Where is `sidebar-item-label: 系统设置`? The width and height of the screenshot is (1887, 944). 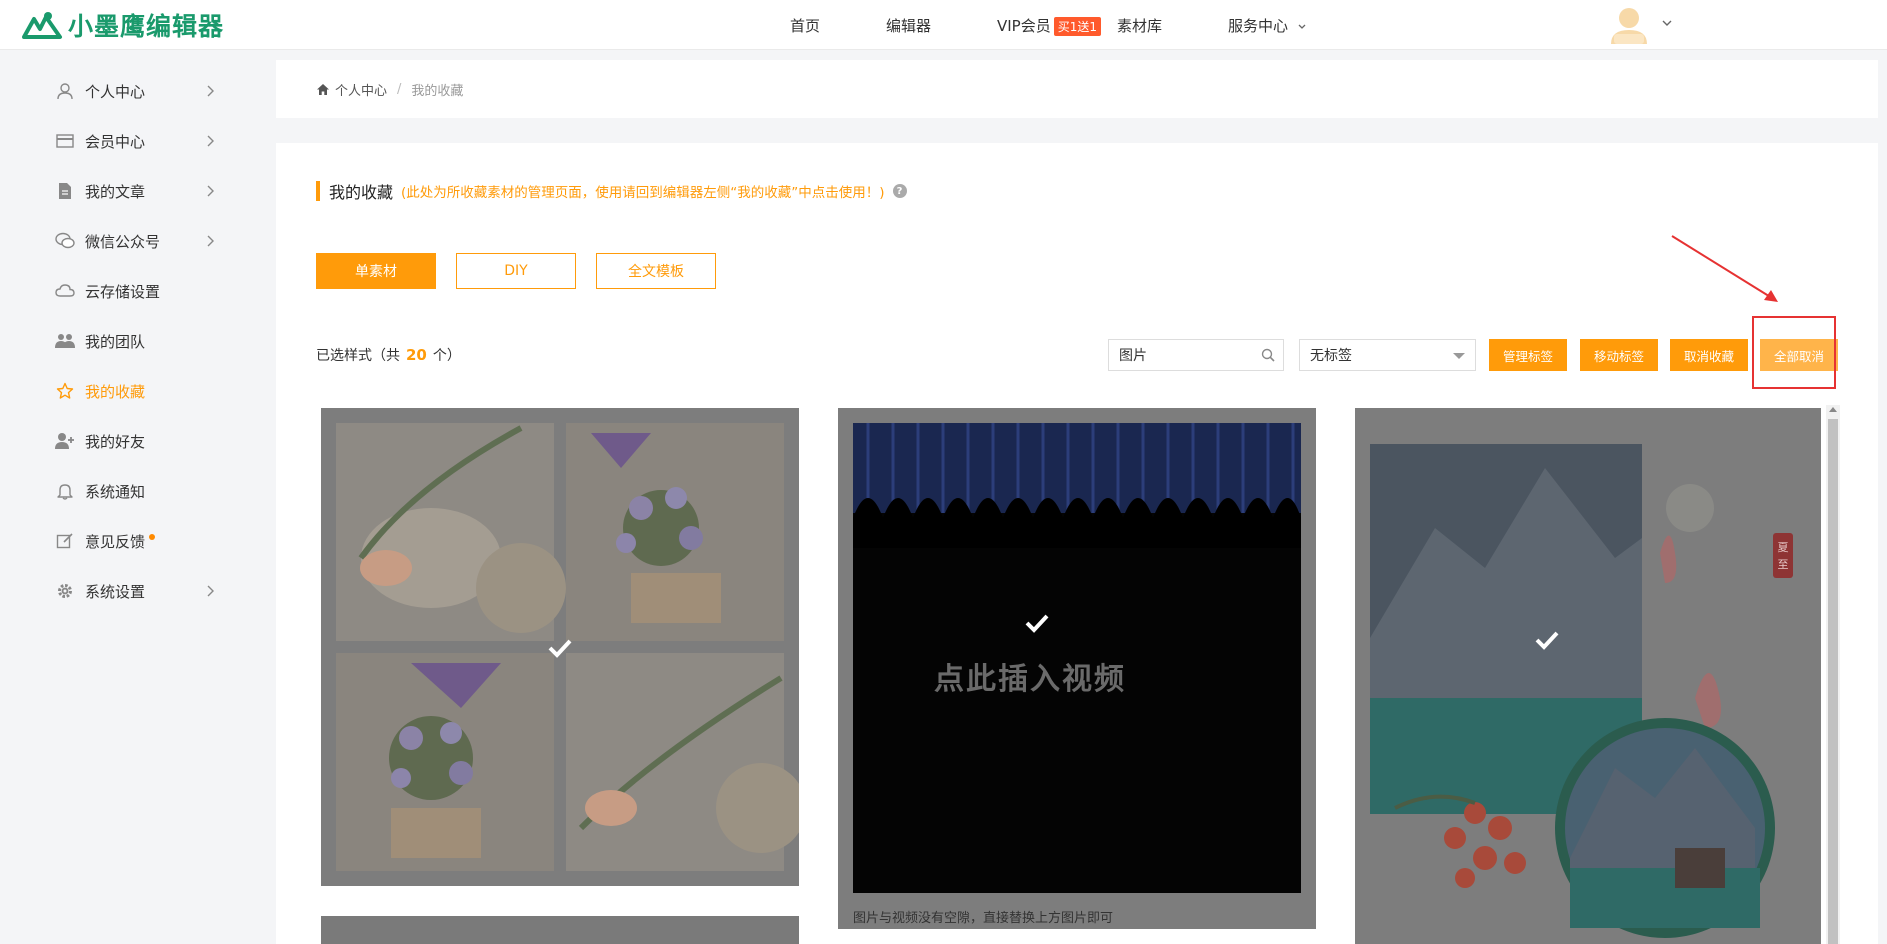
sidebar-item-label: 系统设置 is located at coordinates (115, 591).